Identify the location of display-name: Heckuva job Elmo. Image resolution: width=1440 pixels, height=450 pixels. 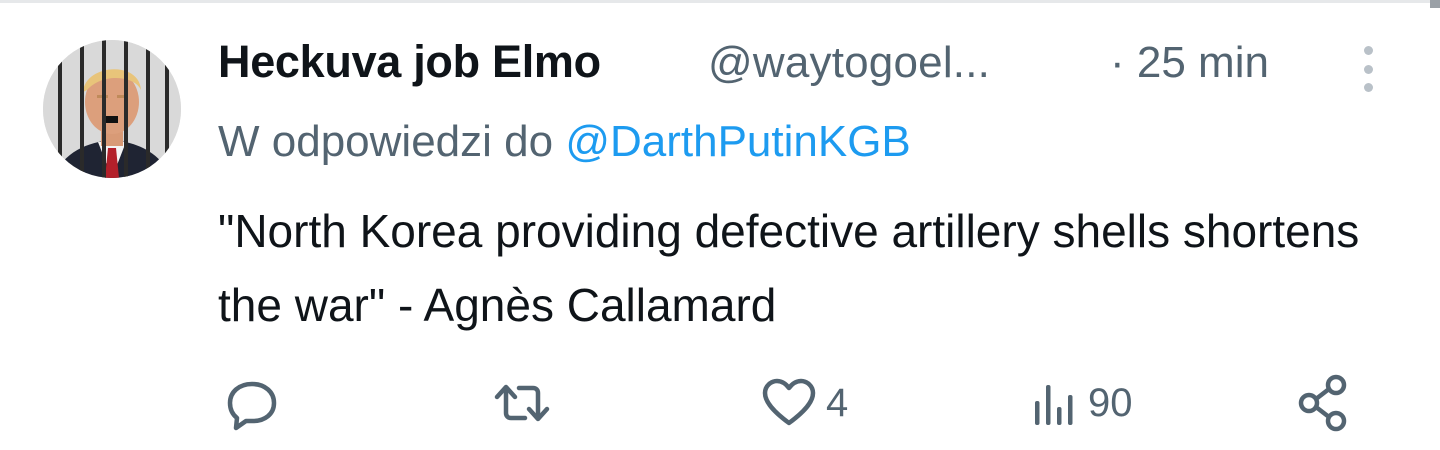
(409, 62).